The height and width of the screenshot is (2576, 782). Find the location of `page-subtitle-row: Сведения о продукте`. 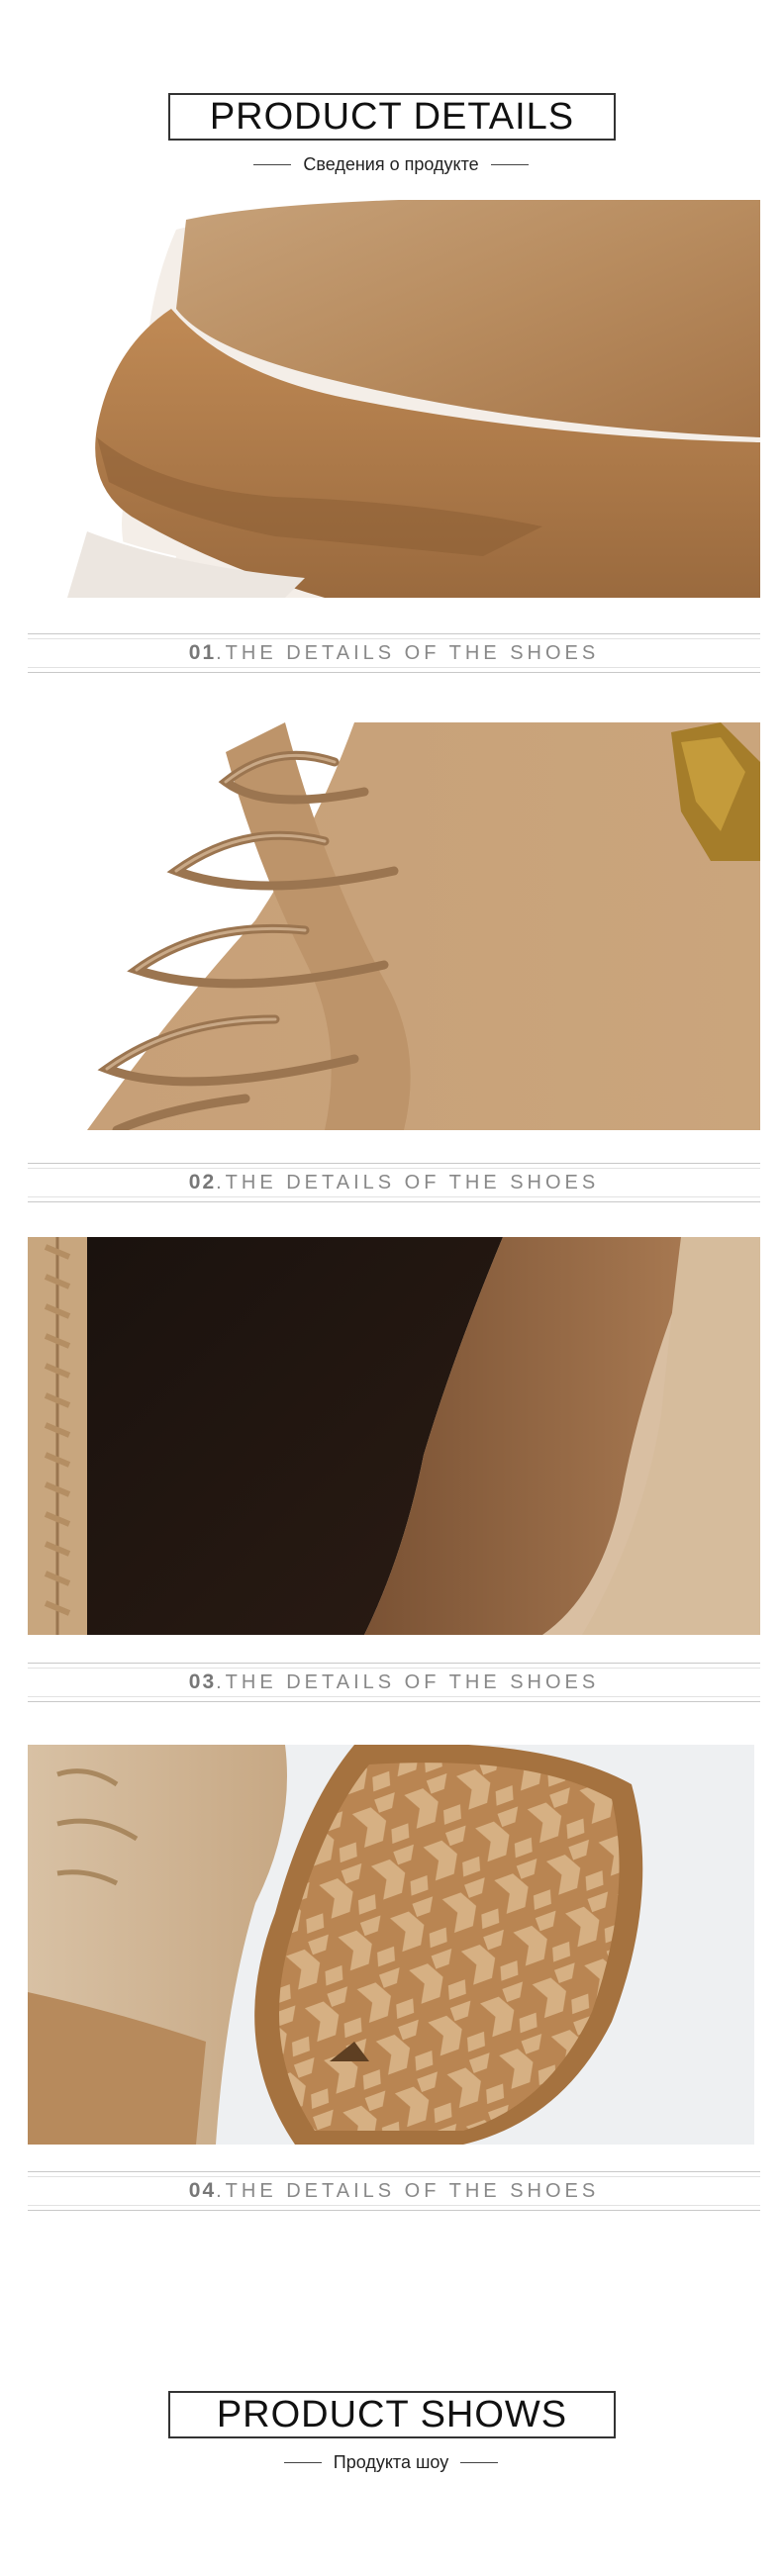

page-subtitle-row: Сведения о продукте is located at coordinates (391, 164).